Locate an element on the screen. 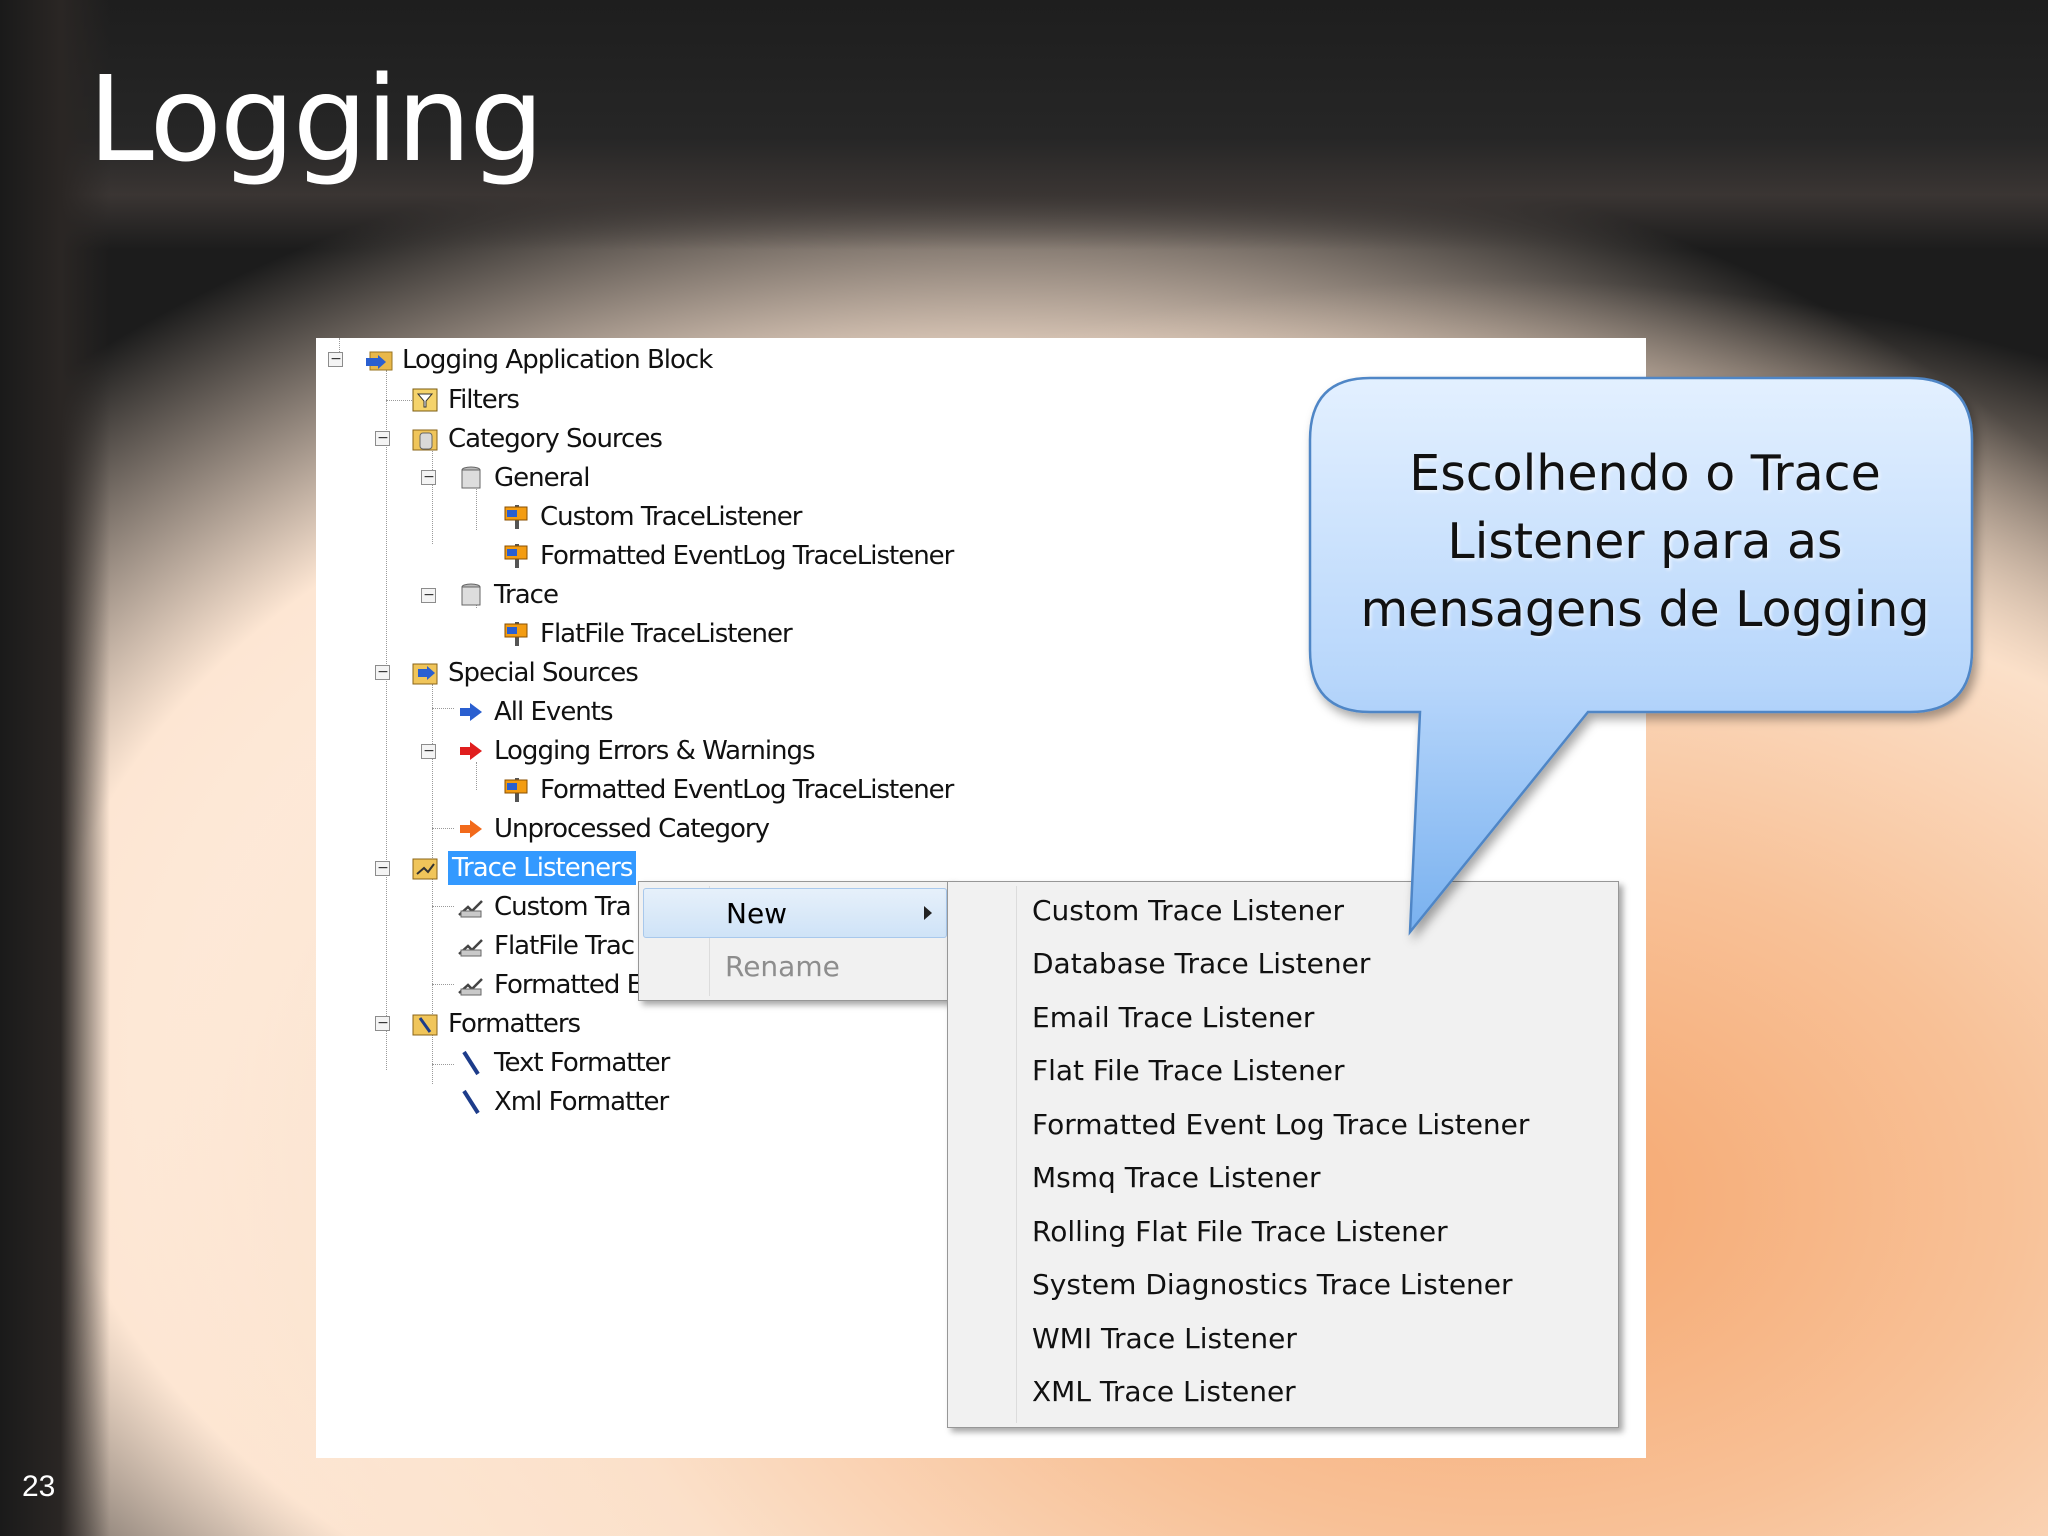  orange-arrow-icon is located at coordinates (471, 829).